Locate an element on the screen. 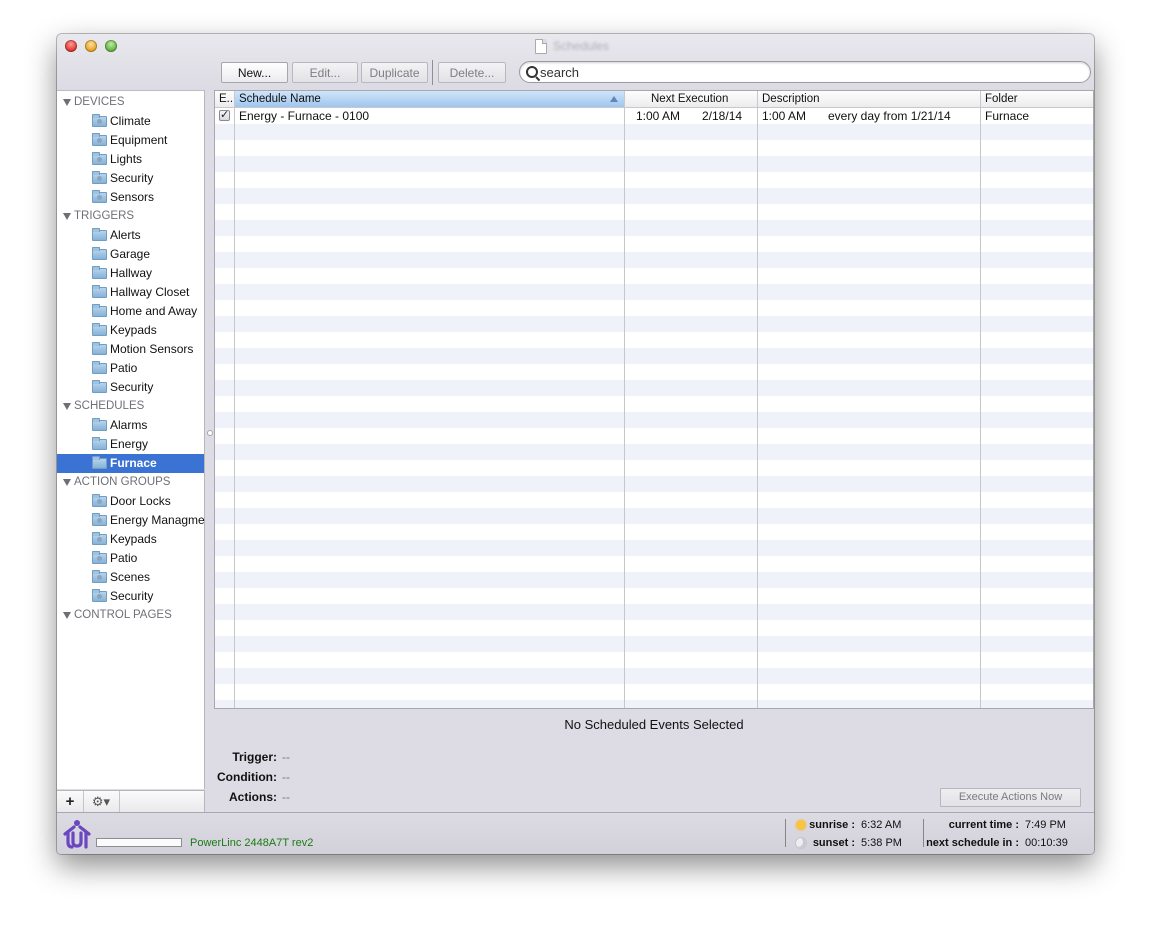  sidebar-item-home-and-away: Home and Away is located at coordinates (130, 311).